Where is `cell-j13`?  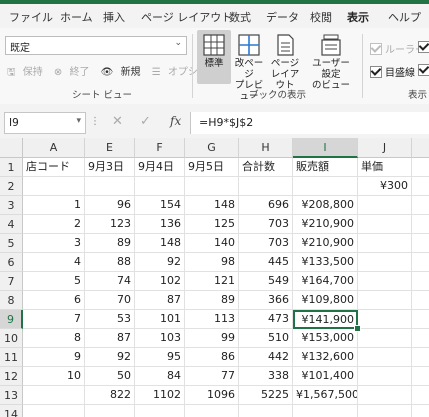 cell-j13 is located at coordinates (385, 395).